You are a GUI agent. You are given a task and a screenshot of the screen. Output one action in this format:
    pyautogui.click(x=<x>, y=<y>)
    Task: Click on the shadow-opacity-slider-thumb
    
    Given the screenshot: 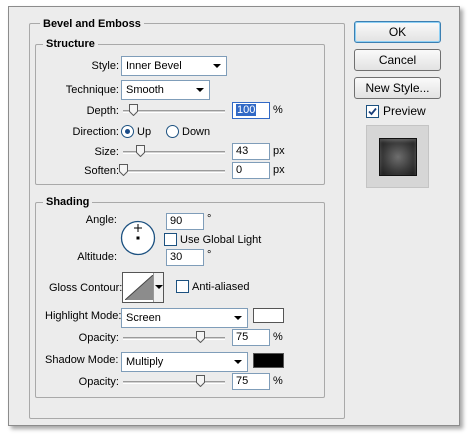 What is the action you would take?
    pyautogui.click(x=200, y=381)
    